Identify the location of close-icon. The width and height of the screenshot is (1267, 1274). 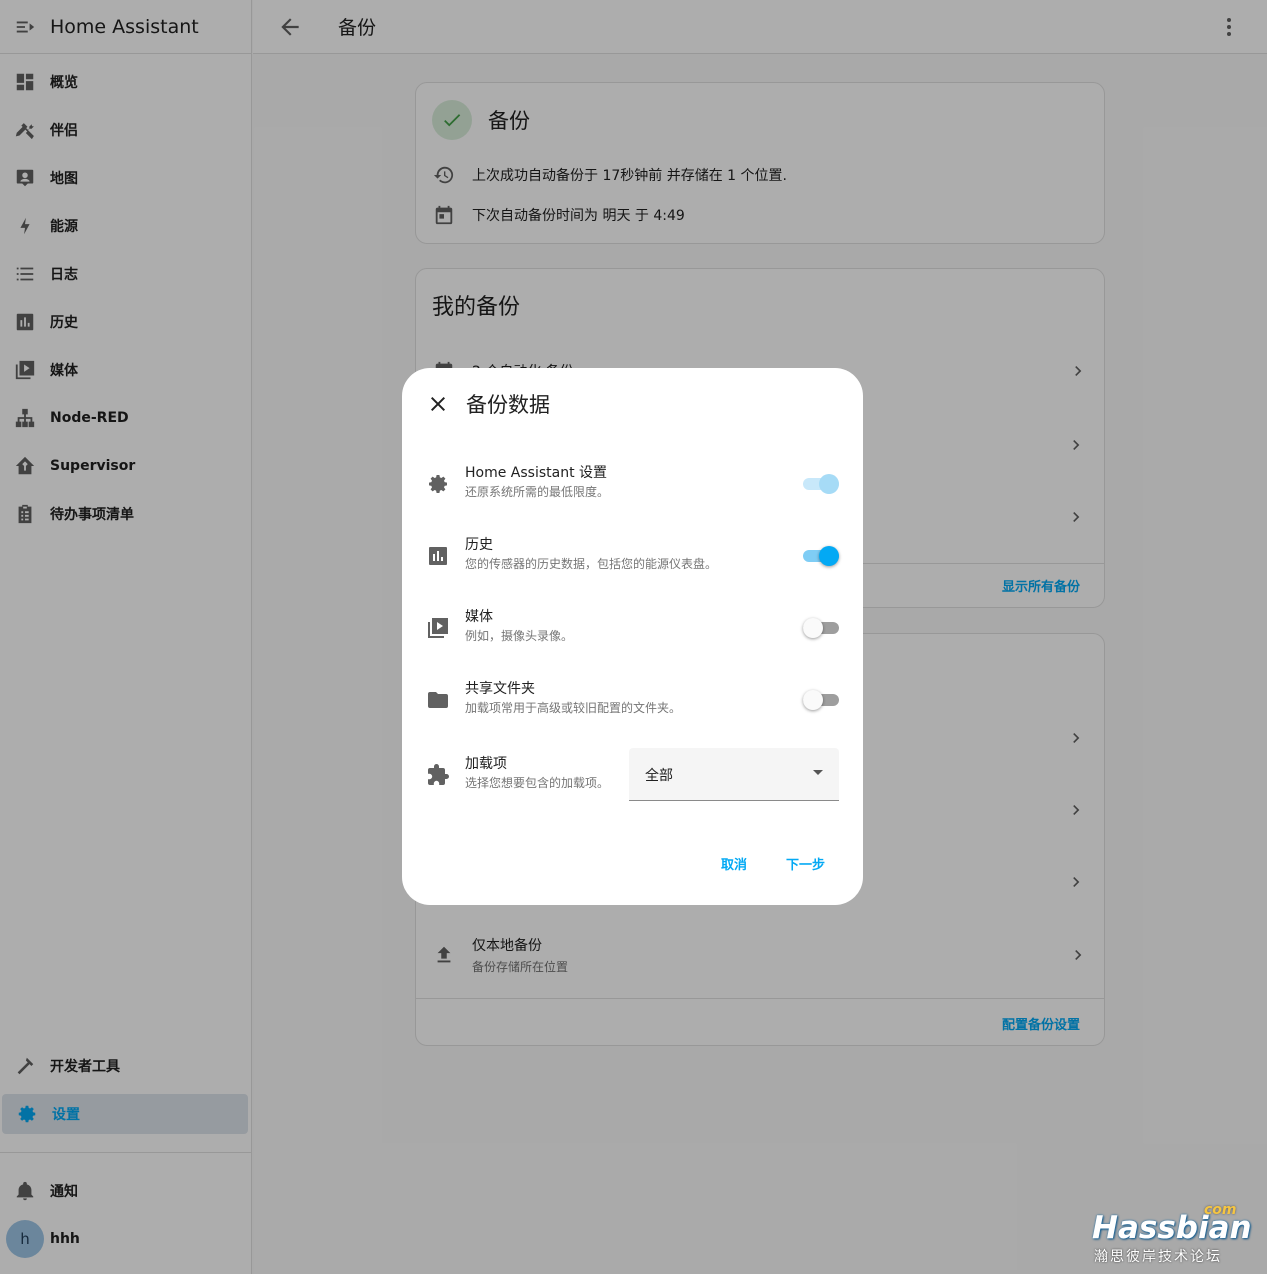
(438, 404).